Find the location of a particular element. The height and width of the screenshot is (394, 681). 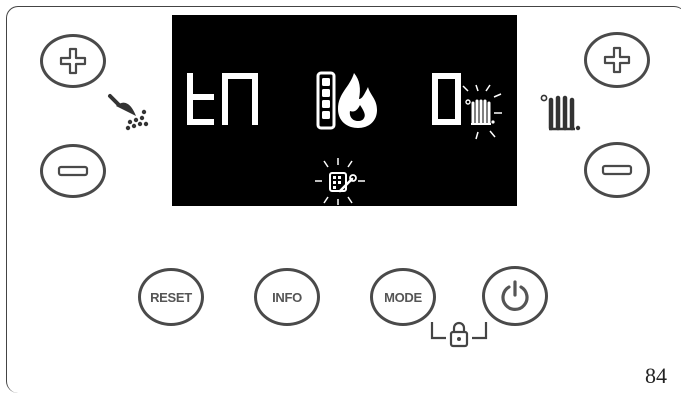

heating-minus-button is located at coordinates (617, 170).